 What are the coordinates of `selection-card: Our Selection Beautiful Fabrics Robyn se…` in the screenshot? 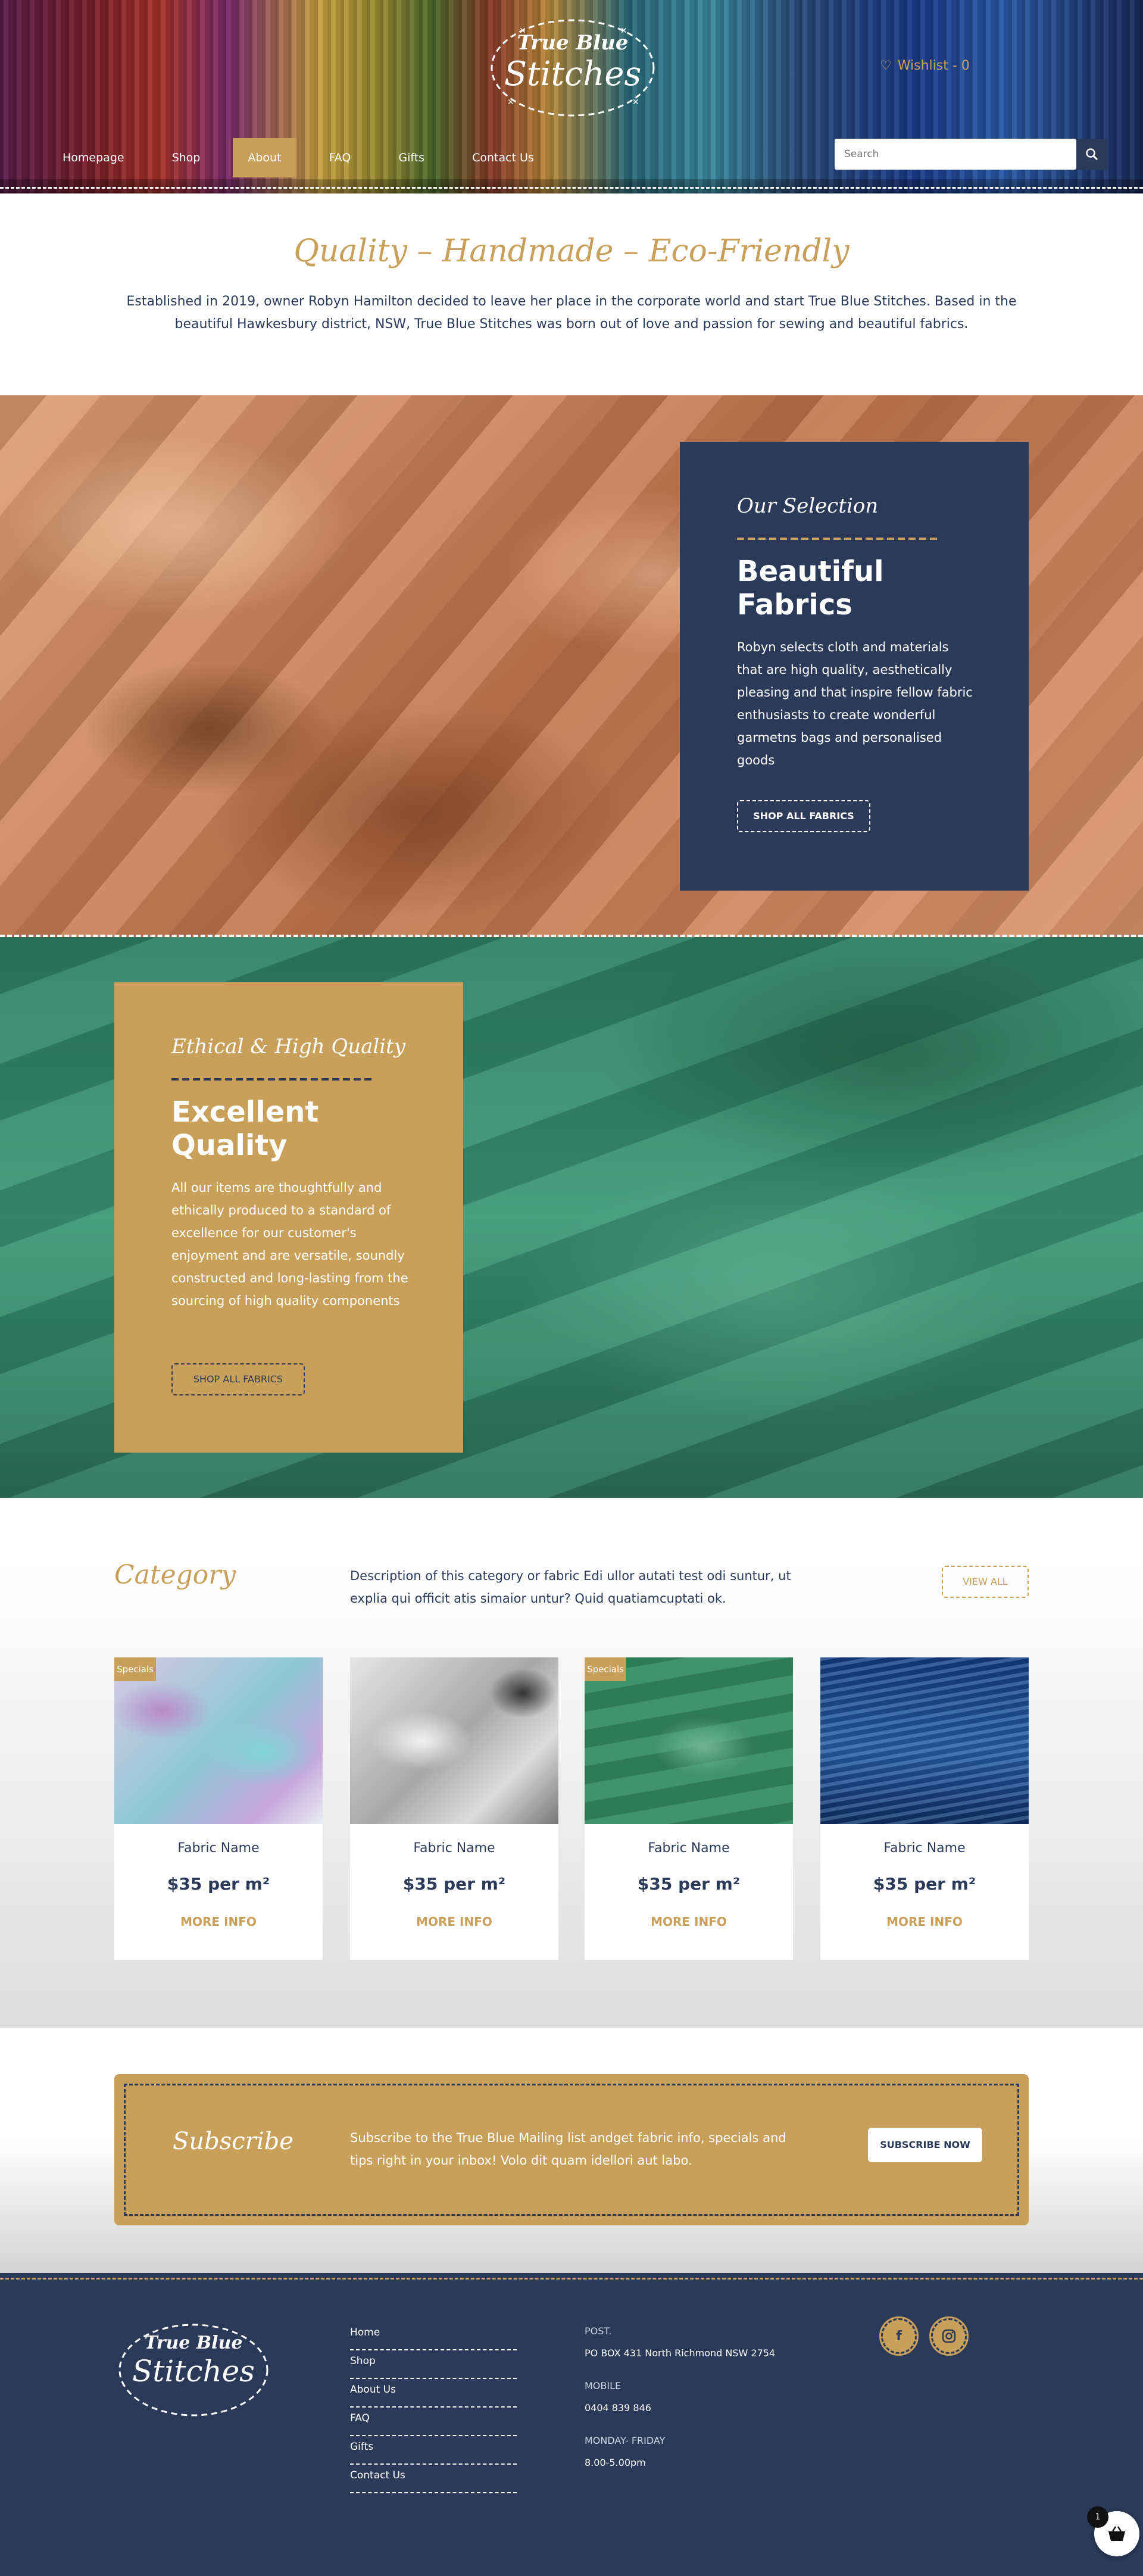 It's located at (854, 666).